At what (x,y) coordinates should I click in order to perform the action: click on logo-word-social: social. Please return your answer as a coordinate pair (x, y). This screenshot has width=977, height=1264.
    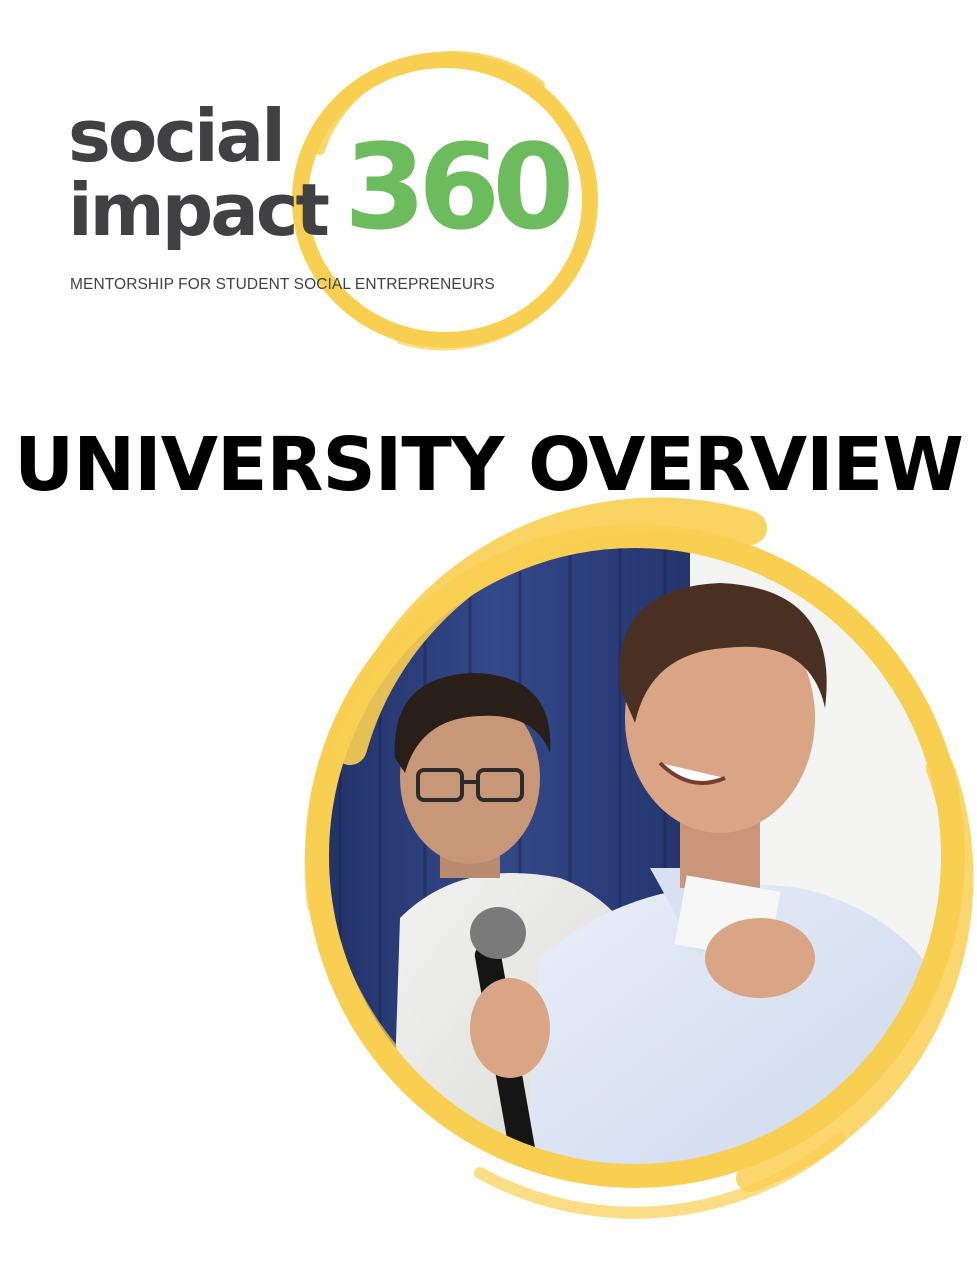
    Looking at the image, I should click on (177, 136).